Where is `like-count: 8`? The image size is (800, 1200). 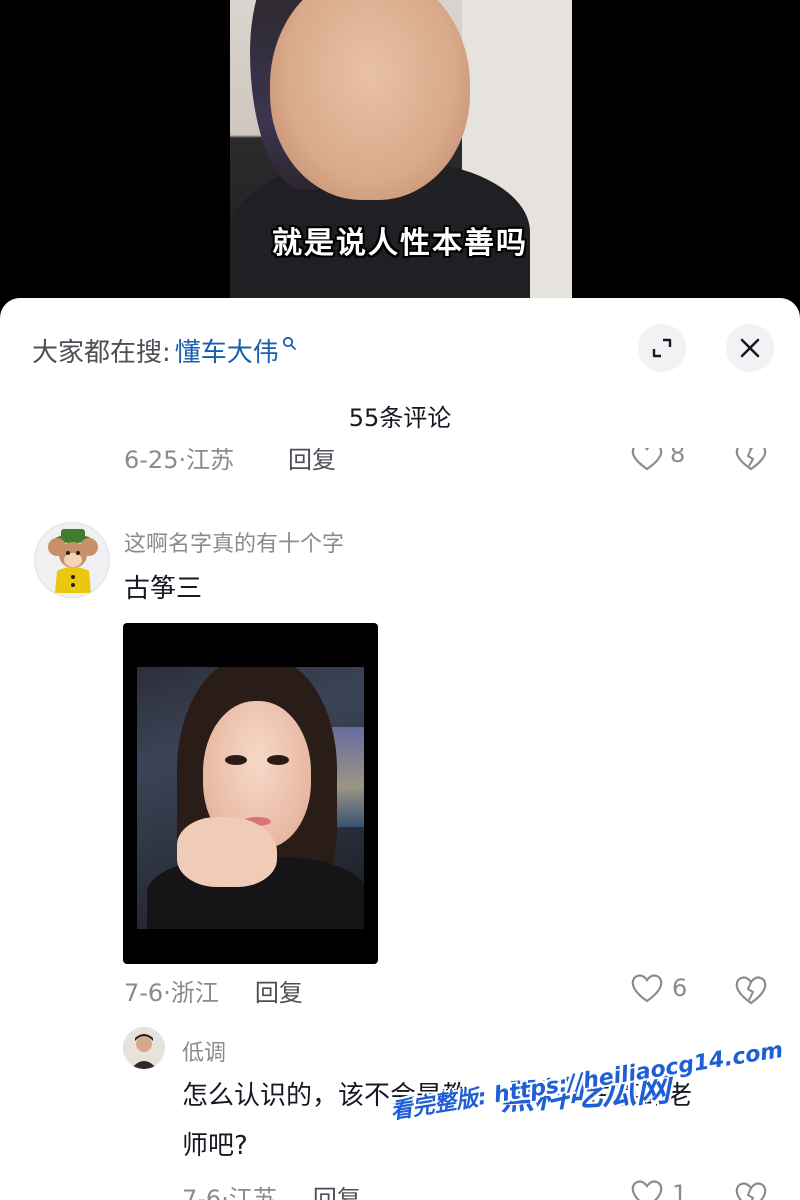
like-count: 8 is located at coordinates (678, 458).